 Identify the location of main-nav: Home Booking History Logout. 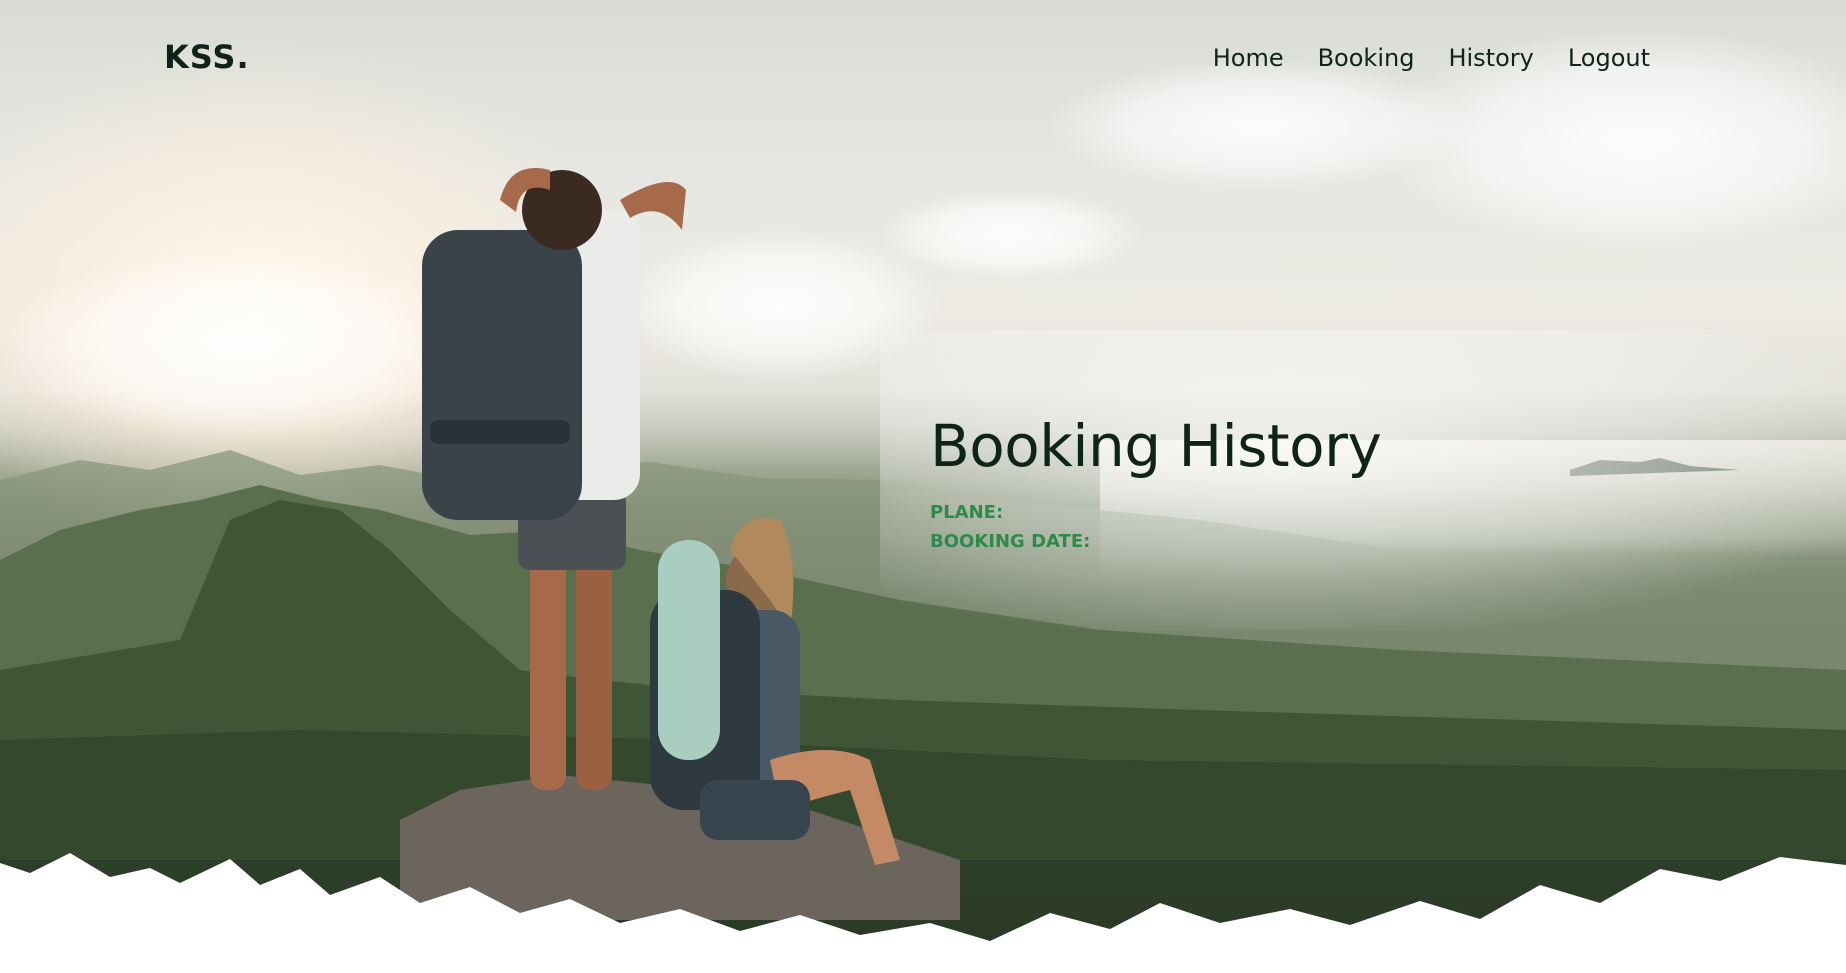
(1431, 58).